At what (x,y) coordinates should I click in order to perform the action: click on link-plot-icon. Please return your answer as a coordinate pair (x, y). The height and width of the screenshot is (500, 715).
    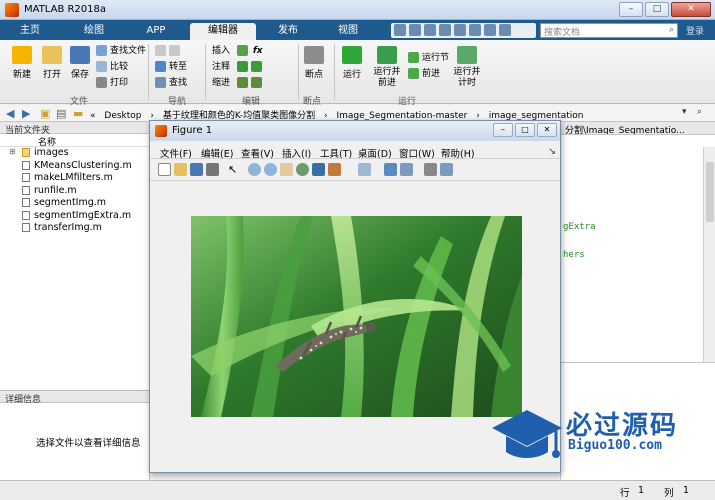
    Looking at the image, I should click on (364, 169).